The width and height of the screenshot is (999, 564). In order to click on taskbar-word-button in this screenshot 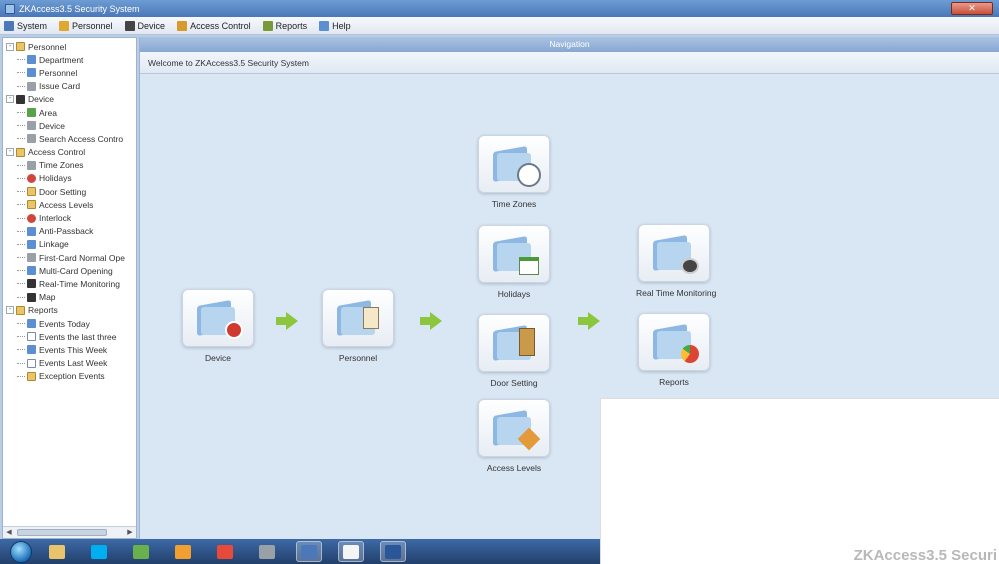, I will do `click(393, 551)`.